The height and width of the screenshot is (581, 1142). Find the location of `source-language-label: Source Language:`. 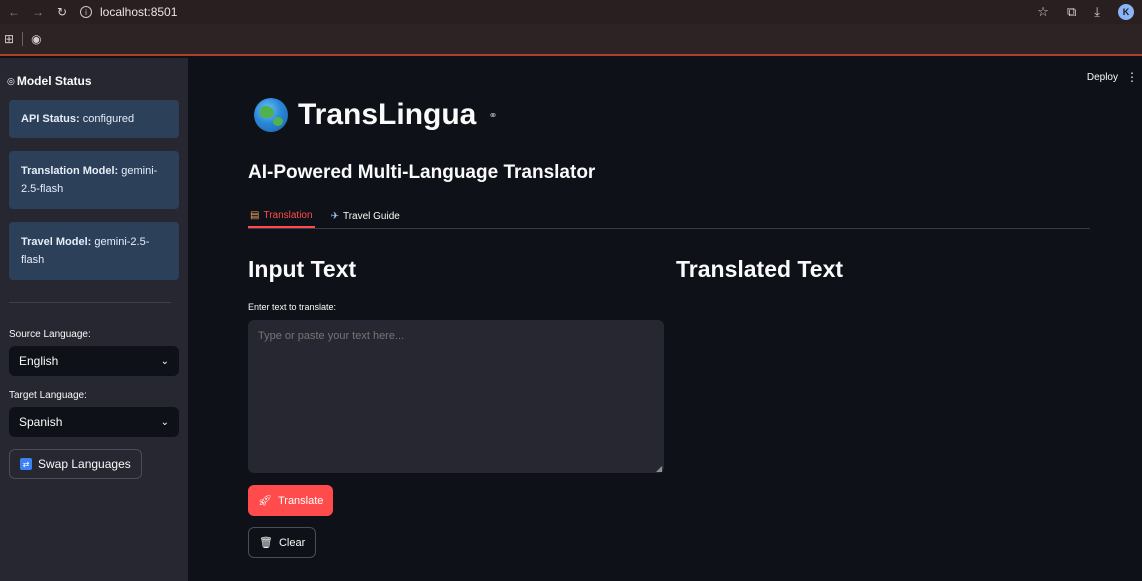

source-language-label: Source Language: is located at coordinates (50, 334).